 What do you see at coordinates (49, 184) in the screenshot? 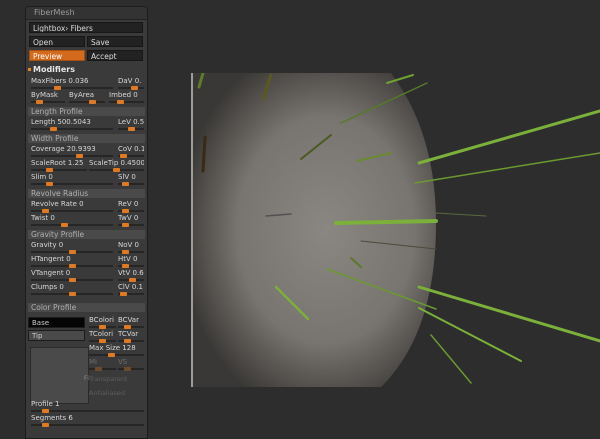
I see `slim-knob` at bounding box center [49, 184].